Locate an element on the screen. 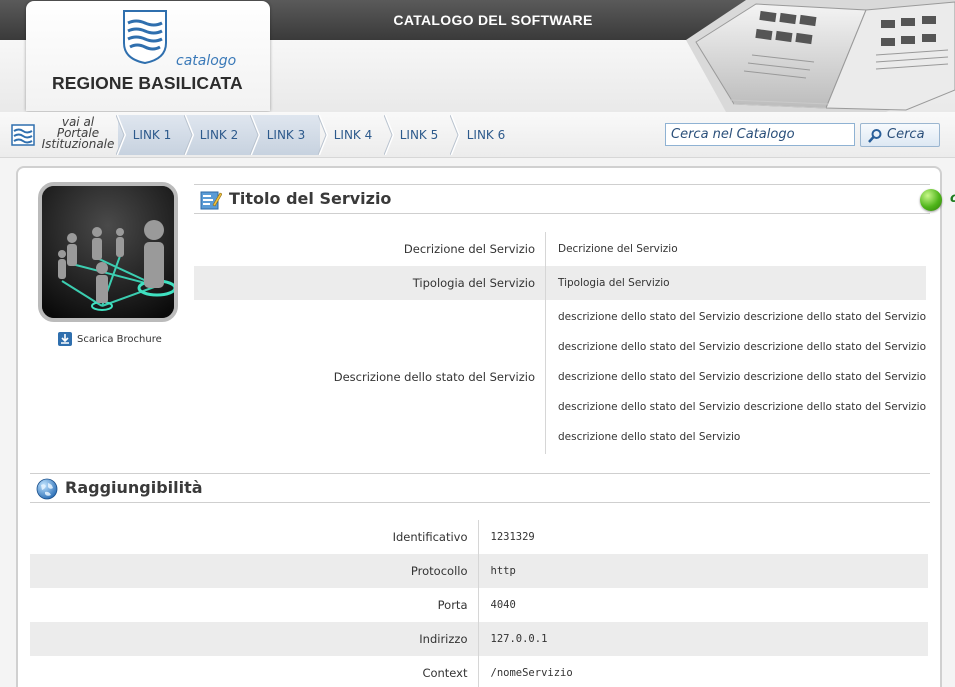  service-image is located at coordinates (108, 252).